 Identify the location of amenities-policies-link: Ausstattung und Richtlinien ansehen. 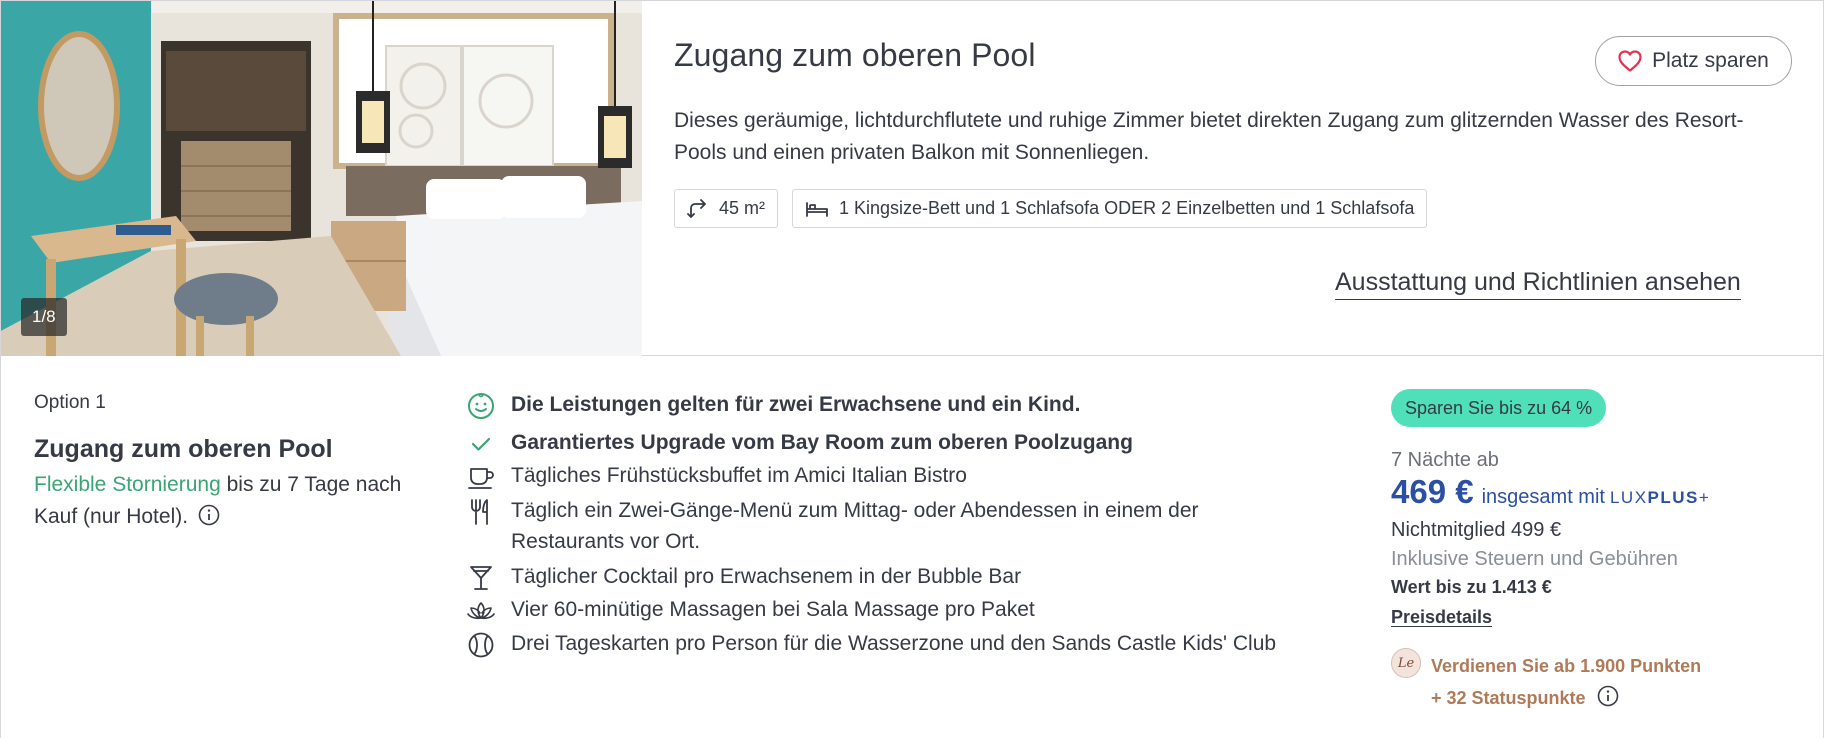
(1538, 284).